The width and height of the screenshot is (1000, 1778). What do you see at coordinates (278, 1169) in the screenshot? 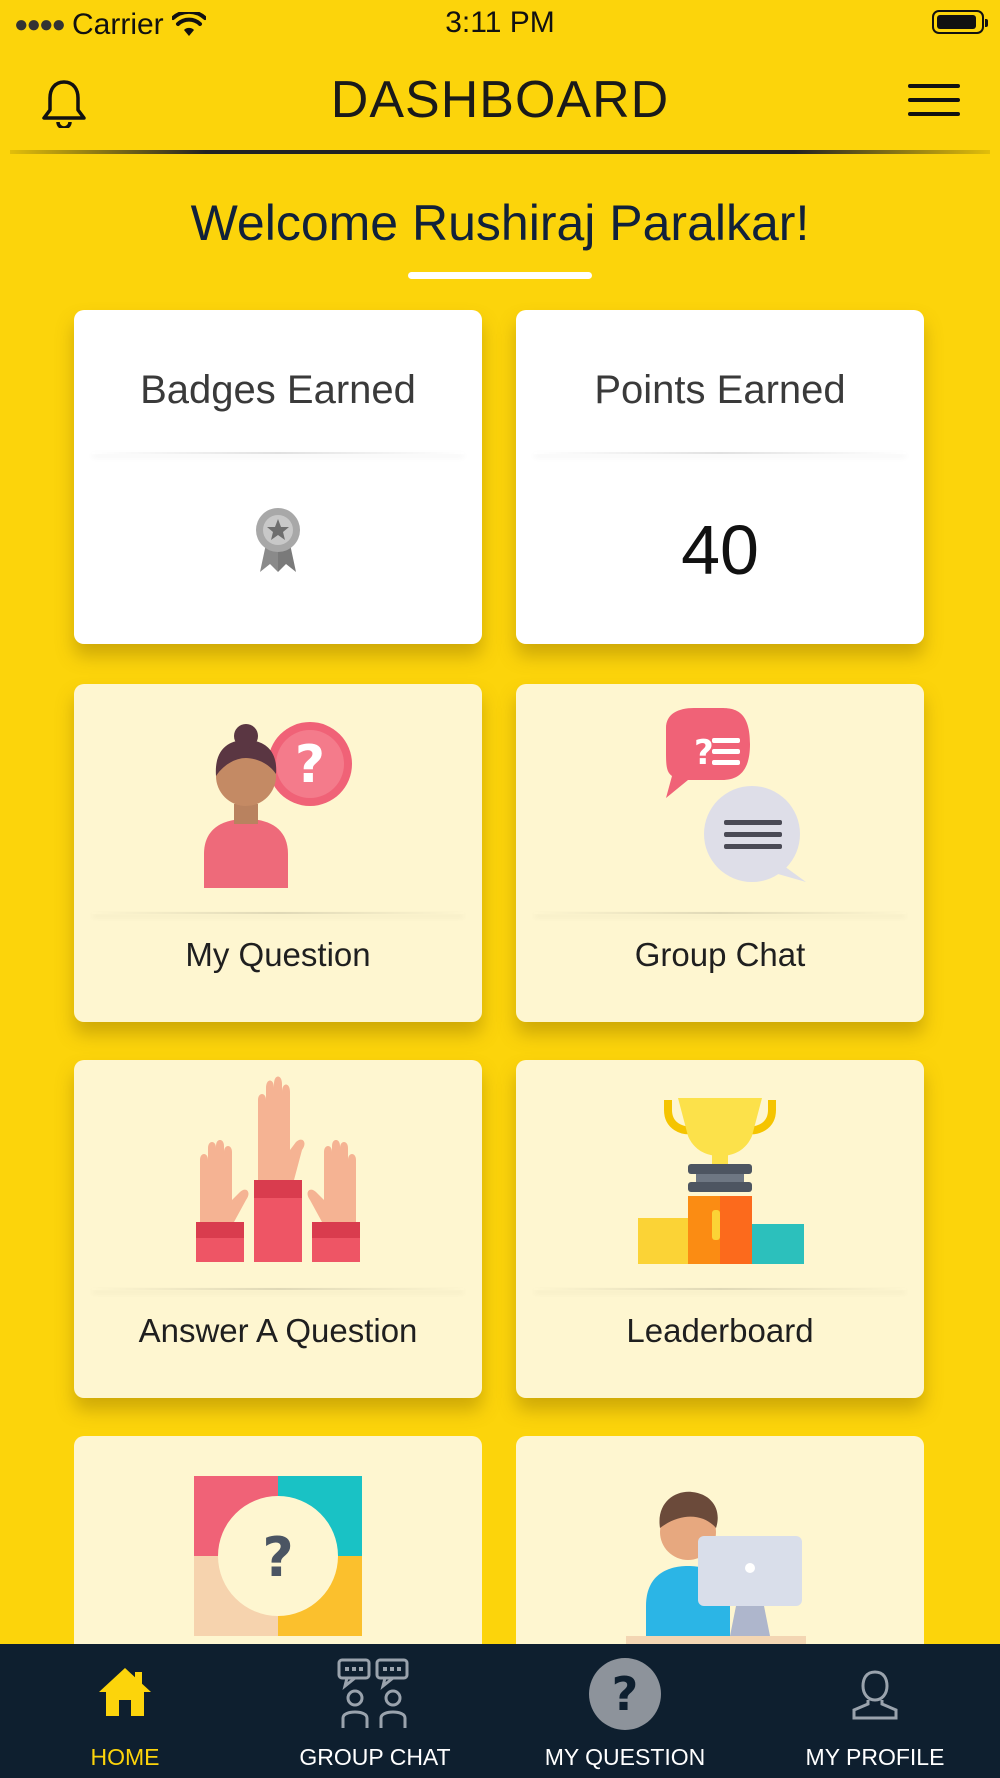
I see `raised-hands-icon` at bounding box center [278, 1169].